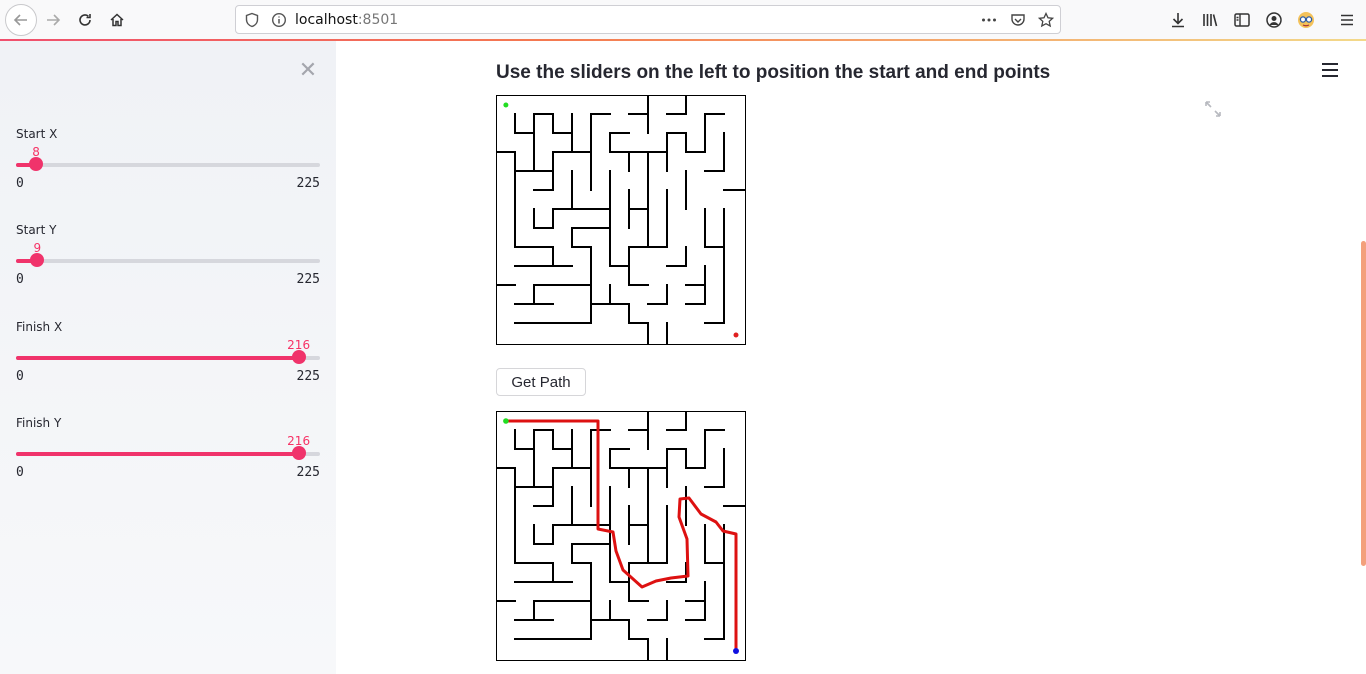  Describe the element at coordinates (37, 134) in the screenshot. I see `slider-label: Start X` at that location.